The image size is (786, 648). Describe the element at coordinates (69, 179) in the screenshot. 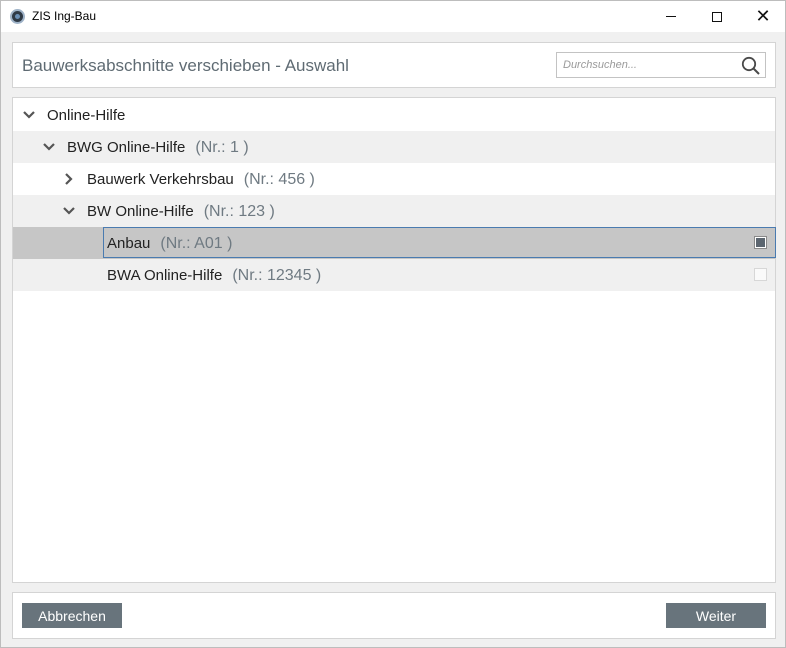

I see `chevron-right-icon` at that location.